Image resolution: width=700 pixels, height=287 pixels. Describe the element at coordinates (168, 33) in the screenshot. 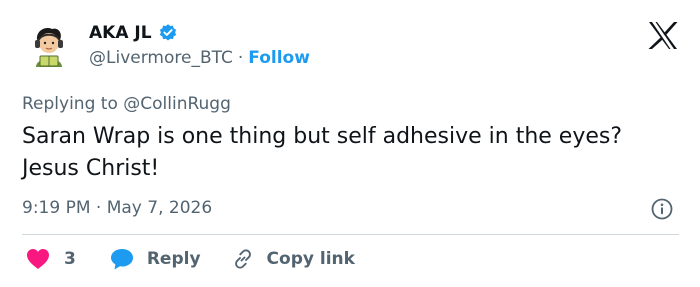

I see `verified-badge-icon` at that location.